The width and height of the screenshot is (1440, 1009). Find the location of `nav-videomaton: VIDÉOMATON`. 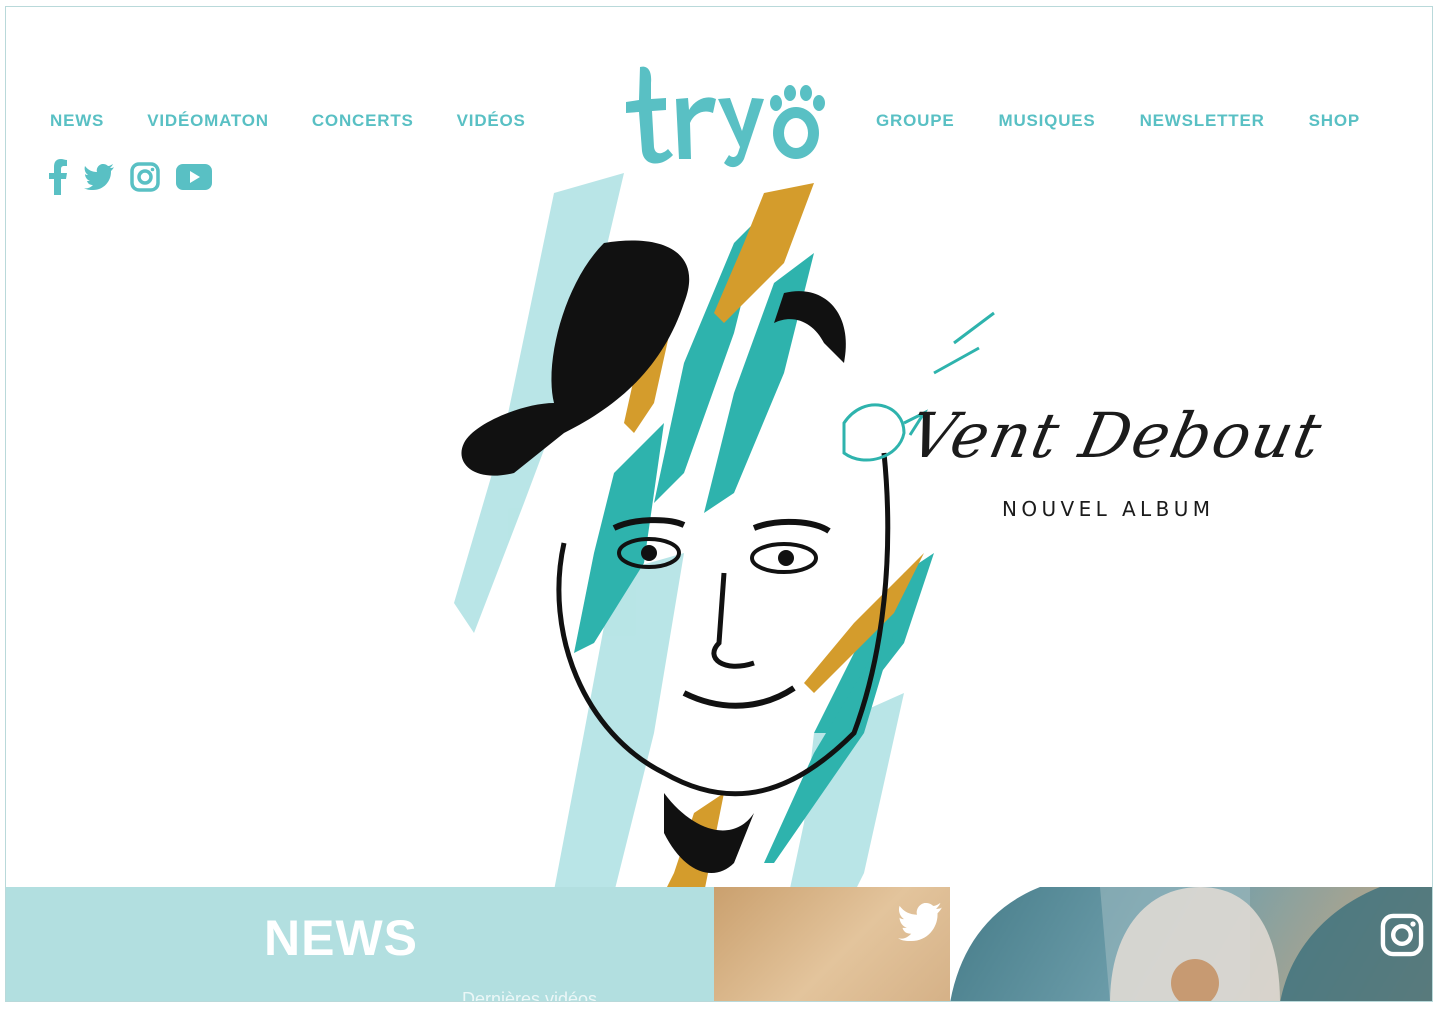

nav-videomaton: VIDÉOMATON is located at coordinates (208, 121).